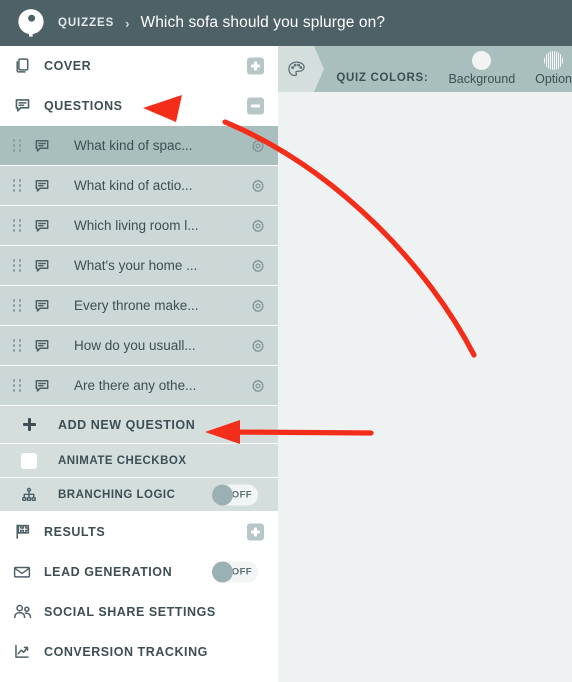 The height and width of the screenshot is (682, 572). I want to click on add-new-question-label: ADD NEW QUESTION, so click(127, 424).